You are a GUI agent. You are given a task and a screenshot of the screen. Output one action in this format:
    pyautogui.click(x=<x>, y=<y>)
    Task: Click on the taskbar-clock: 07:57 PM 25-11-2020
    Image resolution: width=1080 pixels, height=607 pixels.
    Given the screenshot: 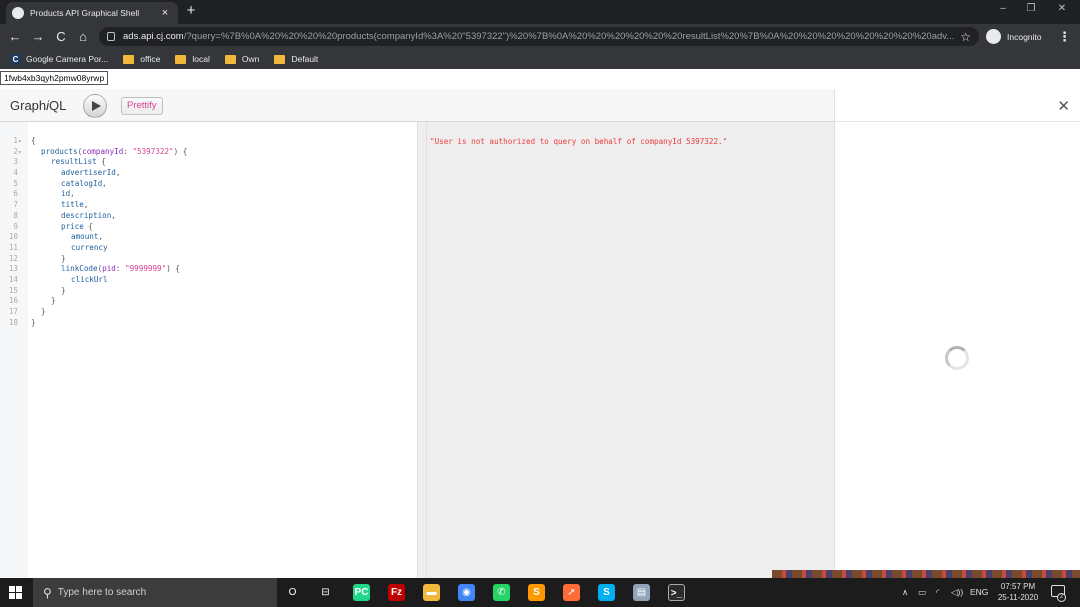 What is the action you would take?
    pyautogui.click(x=1018, y=592)
    